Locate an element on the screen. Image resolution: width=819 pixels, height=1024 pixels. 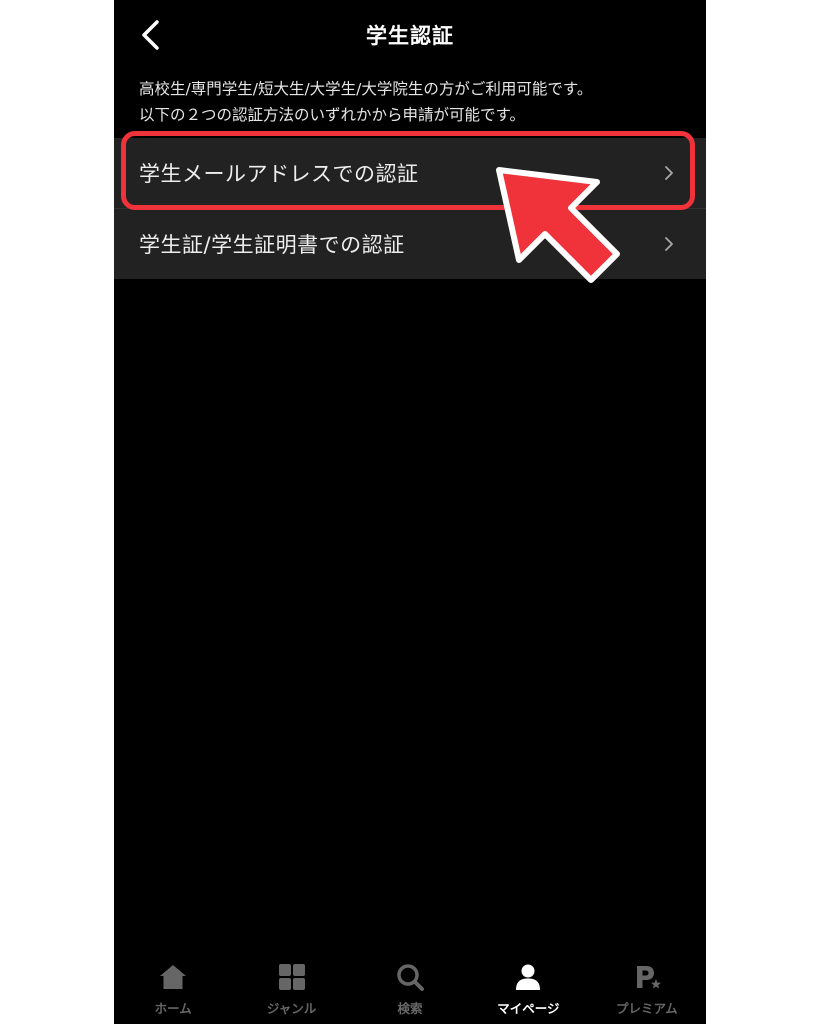
tab-label: ジャンル is located at coordinates (291, 1008).